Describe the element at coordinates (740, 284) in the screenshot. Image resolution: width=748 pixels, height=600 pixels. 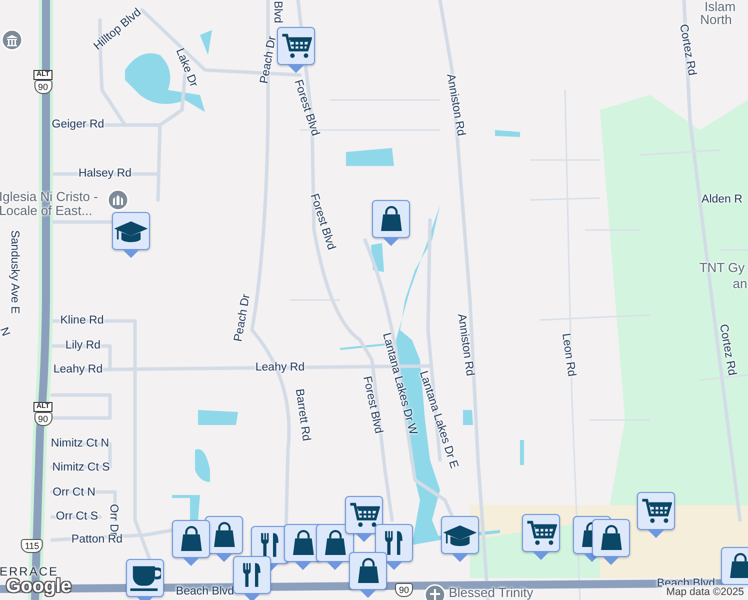
I see `place-label: an` at that location.